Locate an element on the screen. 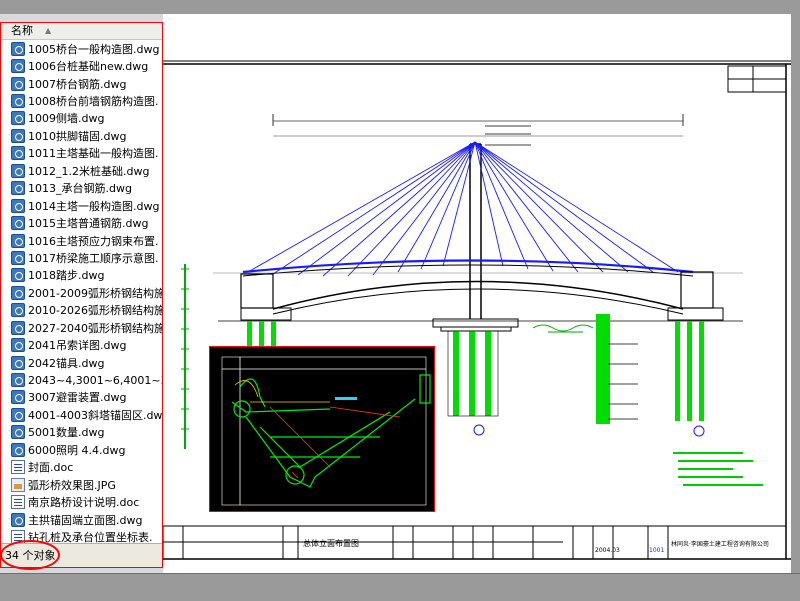 The height and width of the screenshot is (601, 800). top-toolbar-strip is located at coordinates (400, 7).